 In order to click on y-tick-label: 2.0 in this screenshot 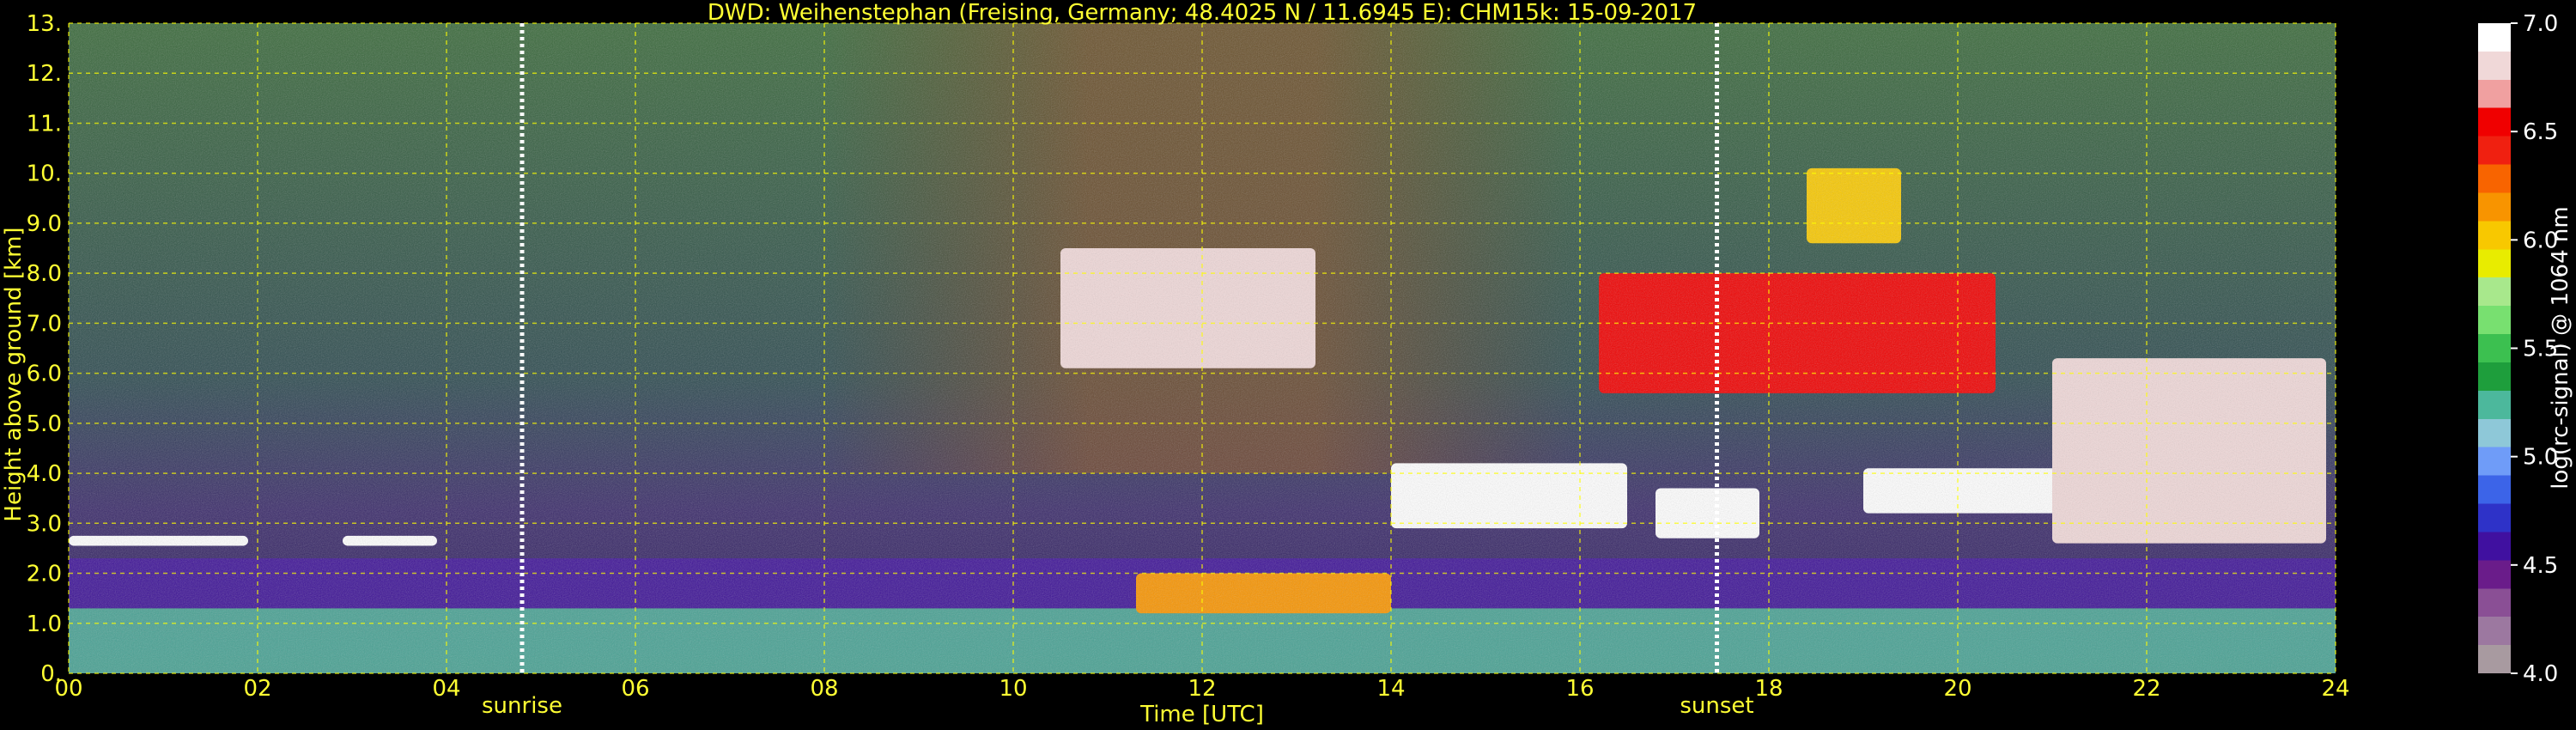, I will do `click(44, 574)`.